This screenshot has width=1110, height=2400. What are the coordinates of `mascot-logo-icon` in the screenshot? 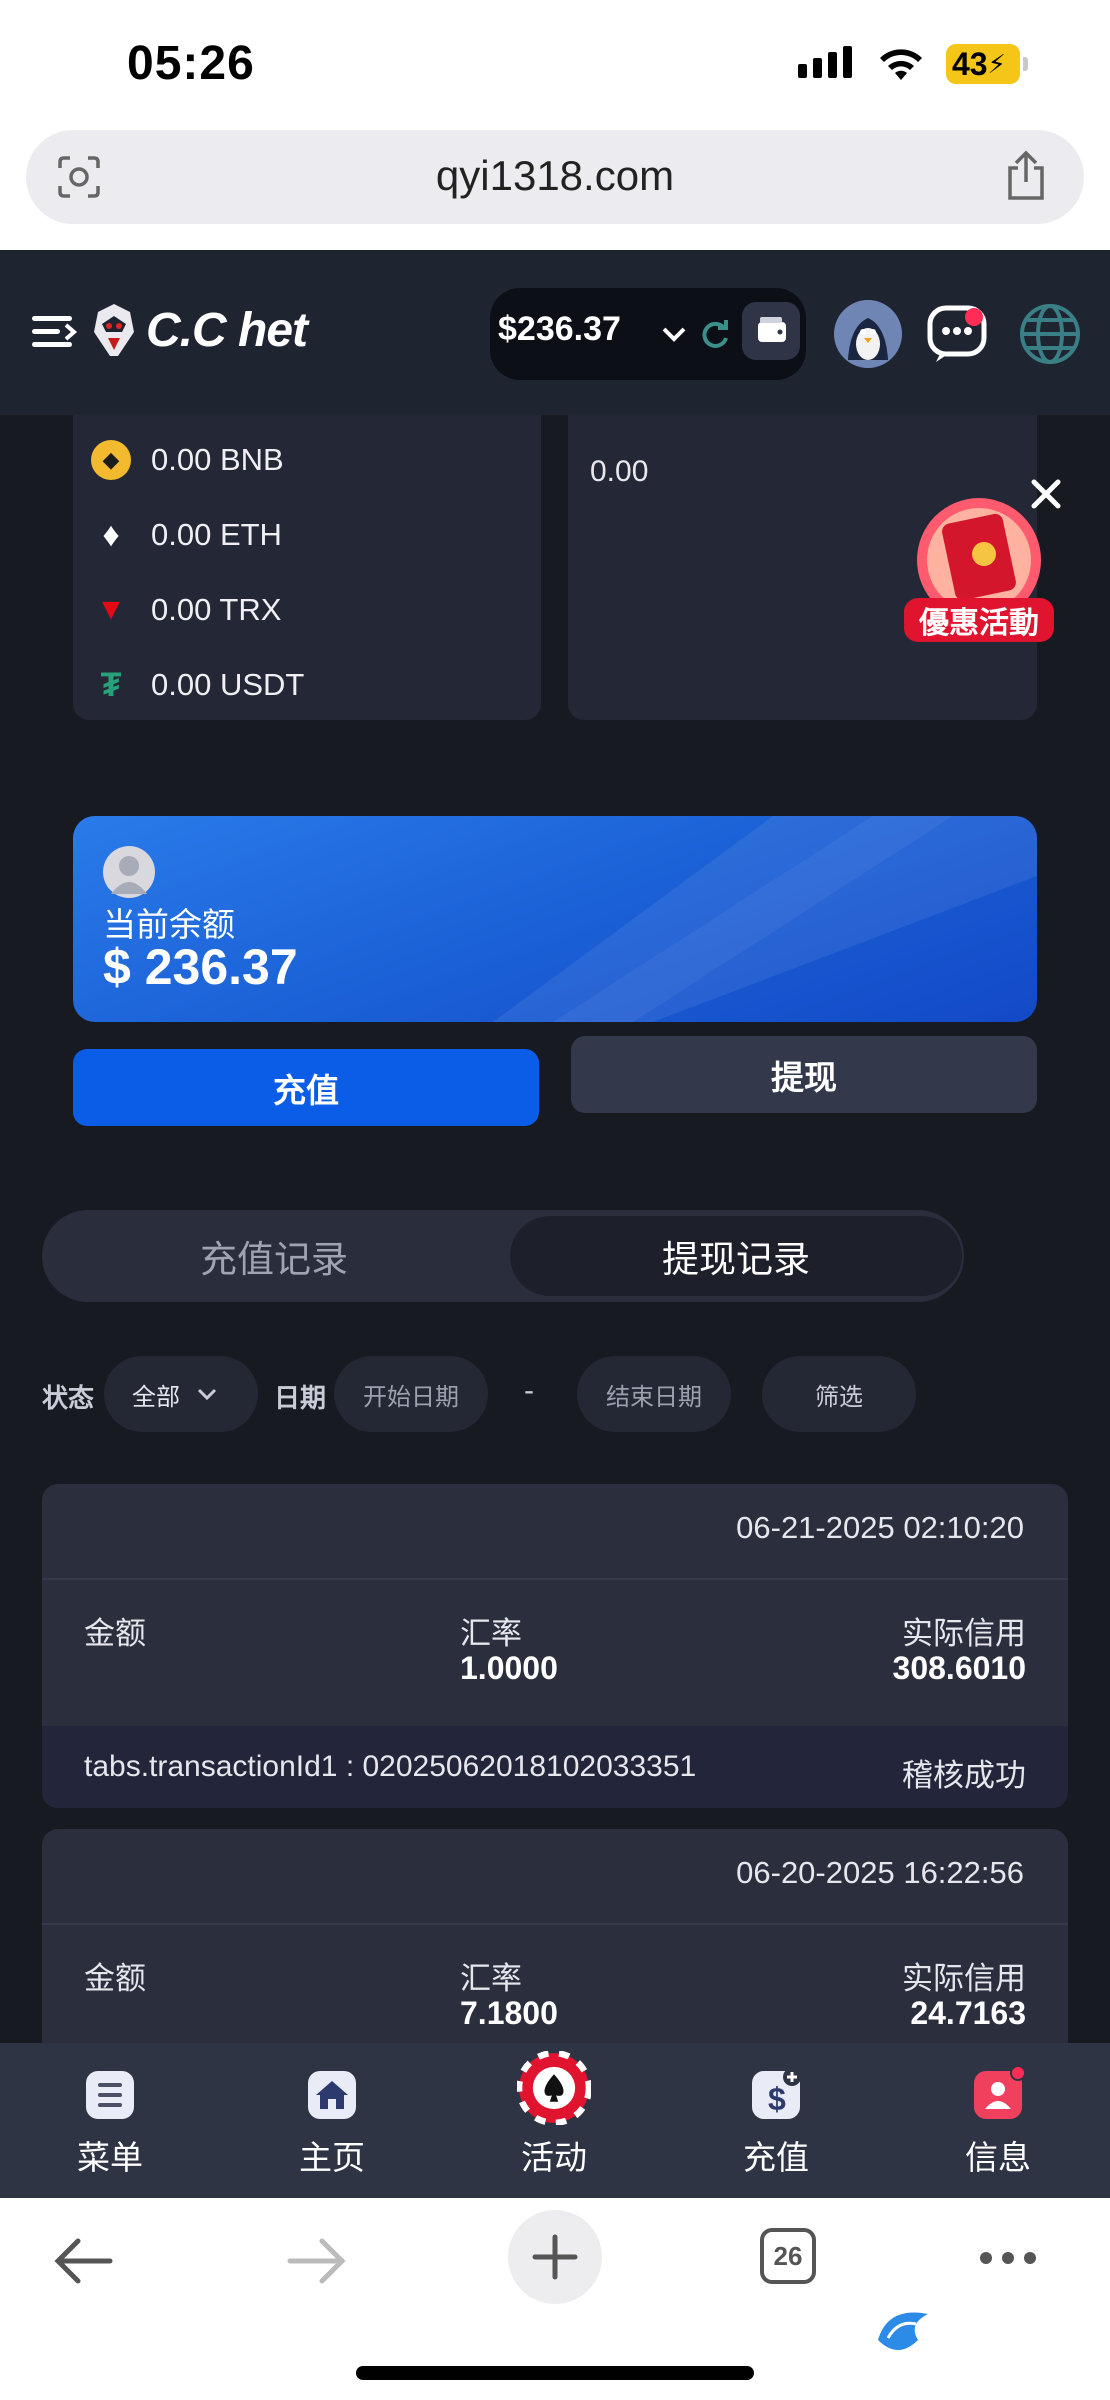 It's located at (114, 330).